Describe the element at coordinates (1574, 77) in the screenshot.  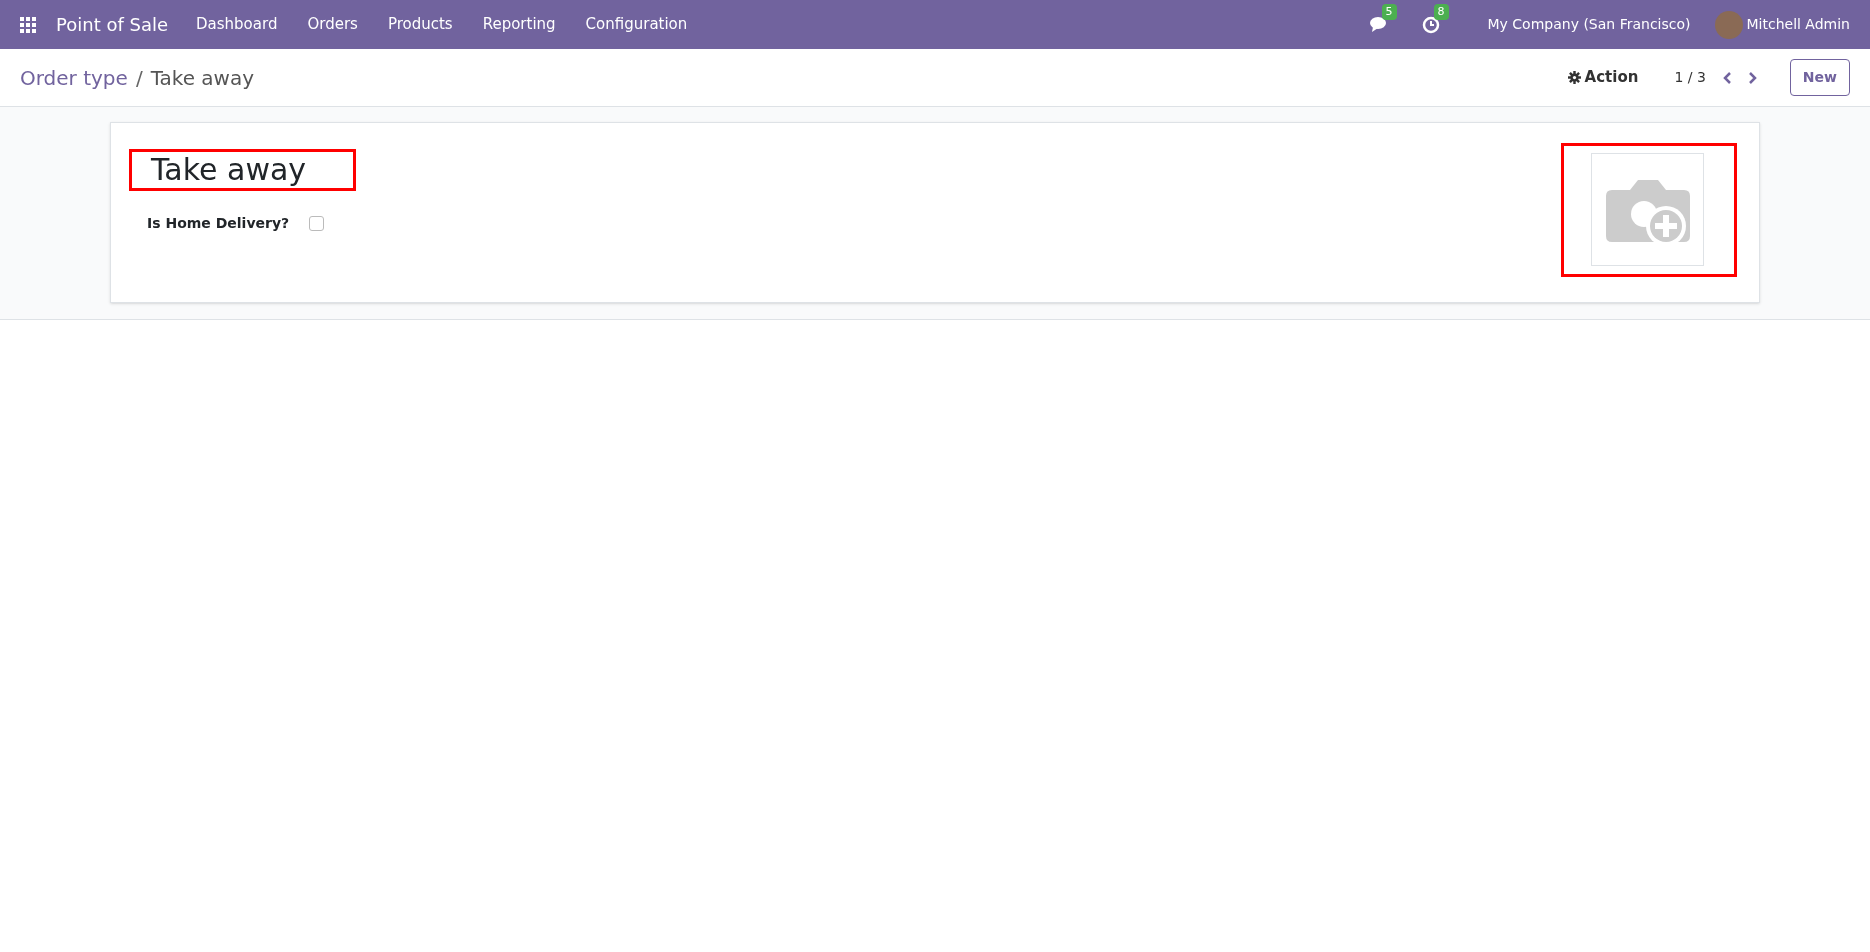
I see `gear-icon` at that location.